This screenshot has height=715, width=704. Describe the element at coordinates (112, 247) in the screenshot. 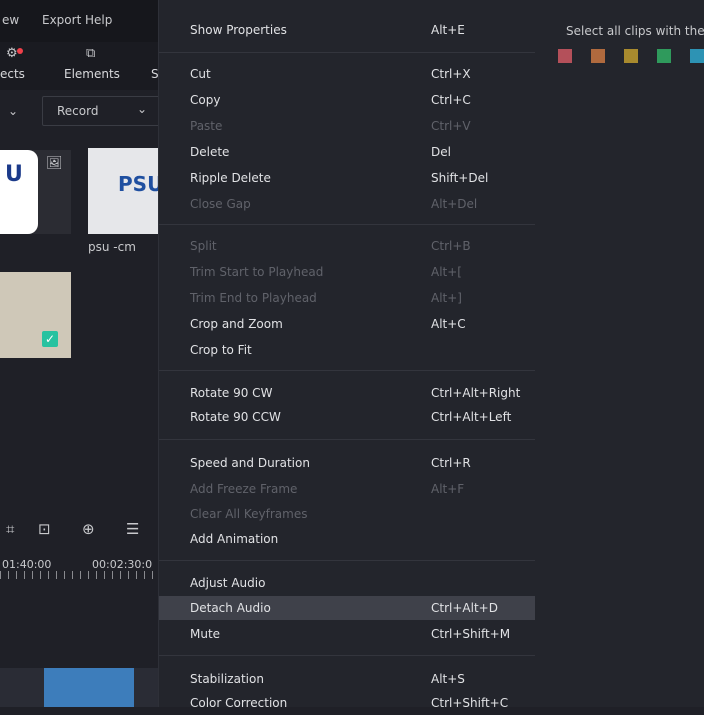

I see `media-label: psu -cm` at that location.